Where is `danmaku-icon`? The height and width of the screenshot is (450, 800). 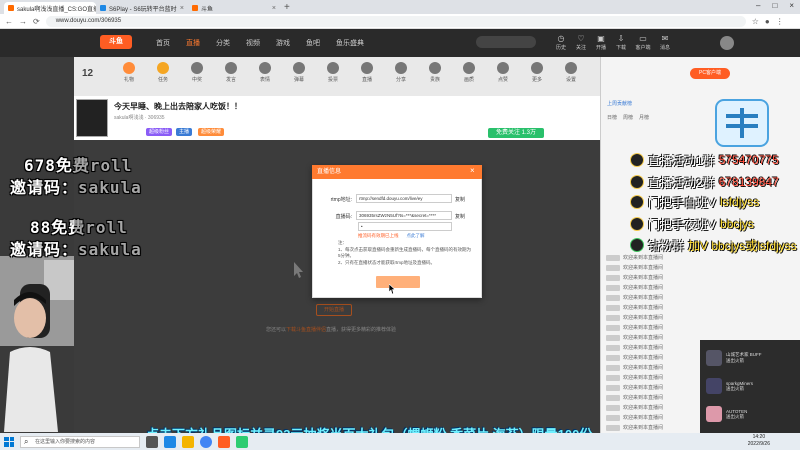
danmaku-icon is located at coordinates (299, 68).